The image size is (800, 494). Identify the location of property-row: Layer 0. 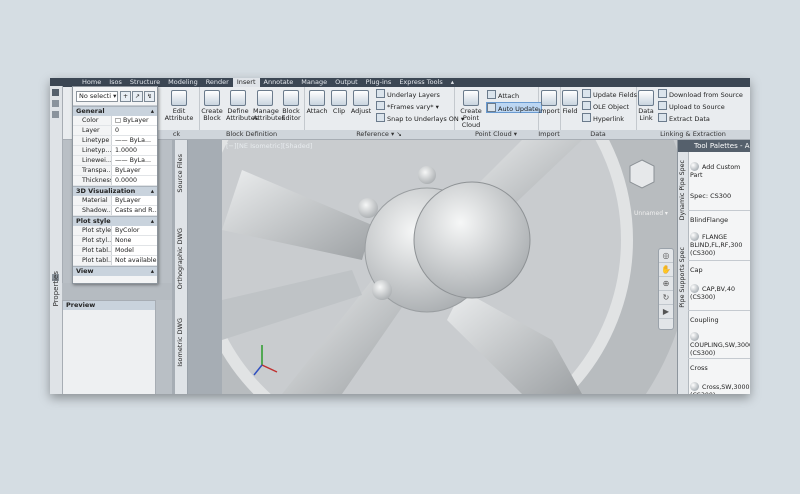
(115, 131).